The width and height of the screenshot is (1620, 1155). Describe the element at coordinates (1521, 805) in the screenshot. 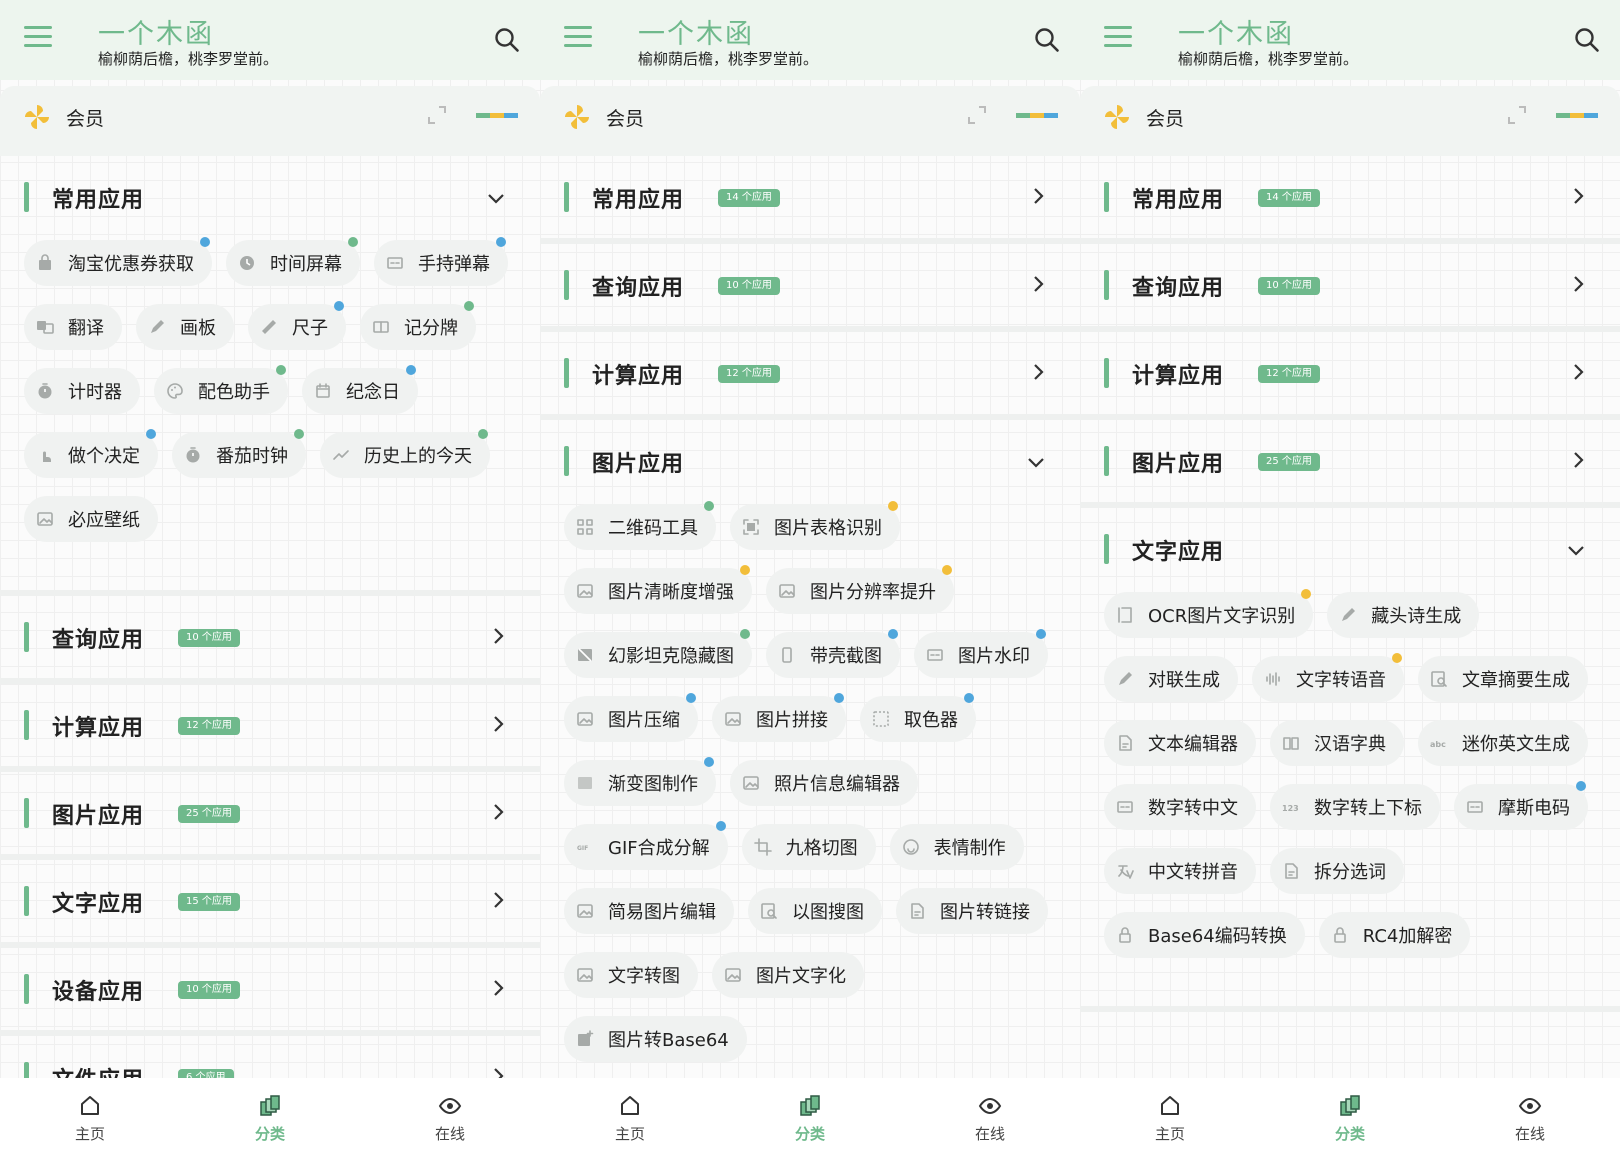

I see `app-chip: 摩斯电码` at that location.